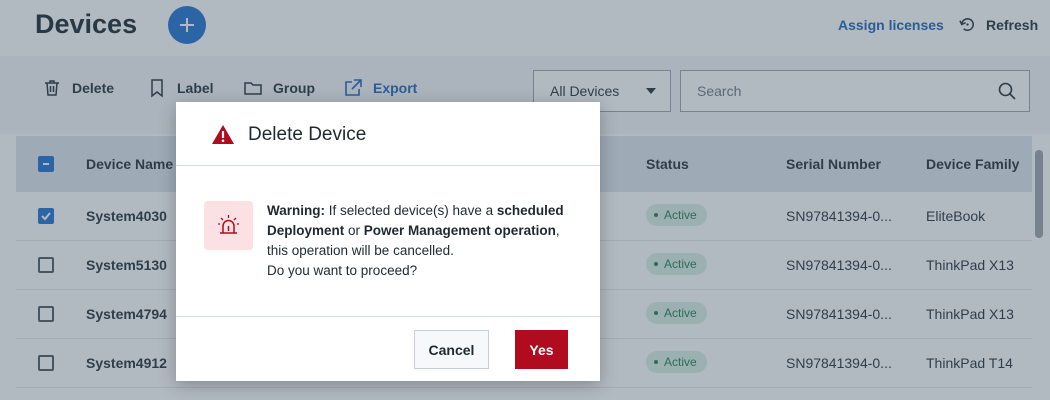  What do you see at coordinates (388, 134) in the screenshot?
I see `dialog-header: Delete Device` at bounding box center [388, 134].